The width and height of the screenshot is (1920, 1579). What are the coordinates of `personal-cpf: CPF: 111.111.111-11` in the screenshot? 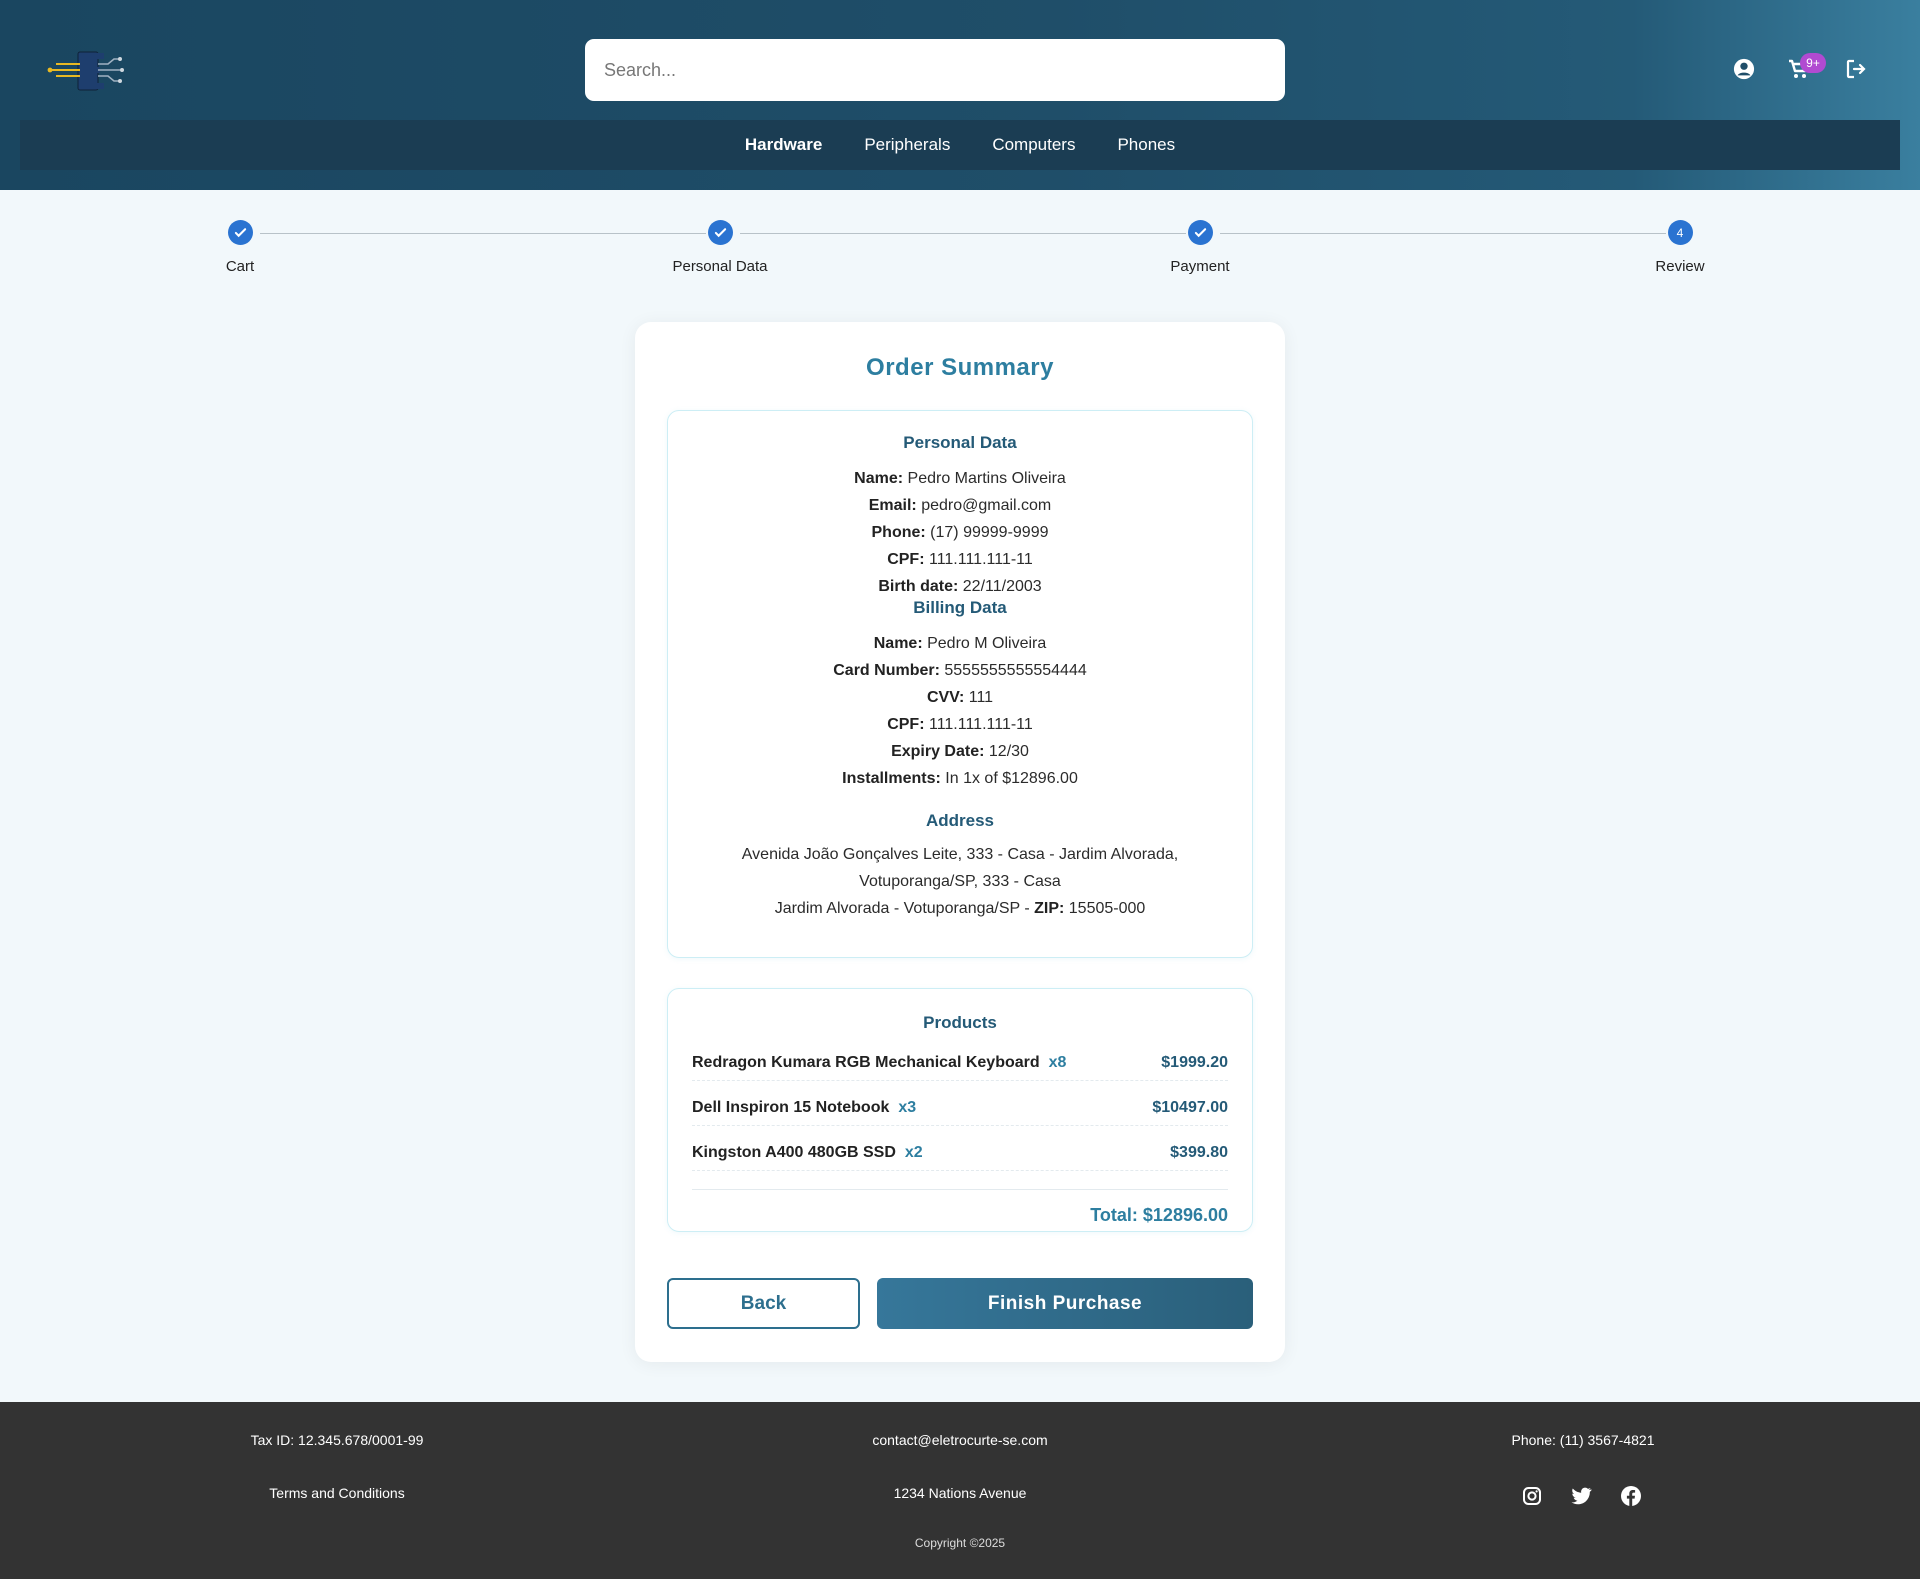 It's located at (960, 559).